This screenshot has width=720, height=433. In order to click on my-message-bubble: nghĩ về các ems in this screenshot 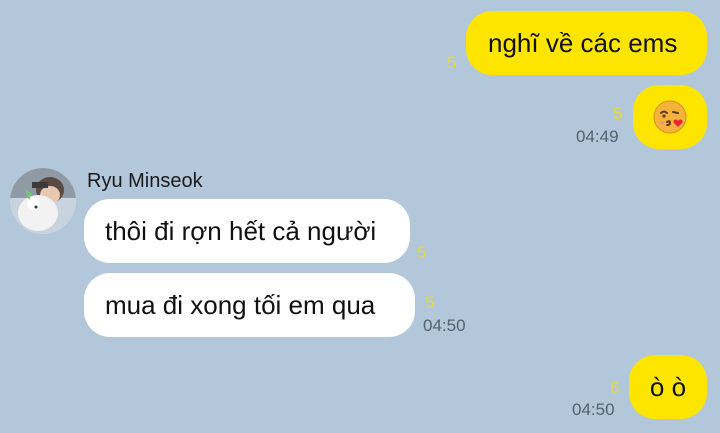, I will do `click(586, 43)`.